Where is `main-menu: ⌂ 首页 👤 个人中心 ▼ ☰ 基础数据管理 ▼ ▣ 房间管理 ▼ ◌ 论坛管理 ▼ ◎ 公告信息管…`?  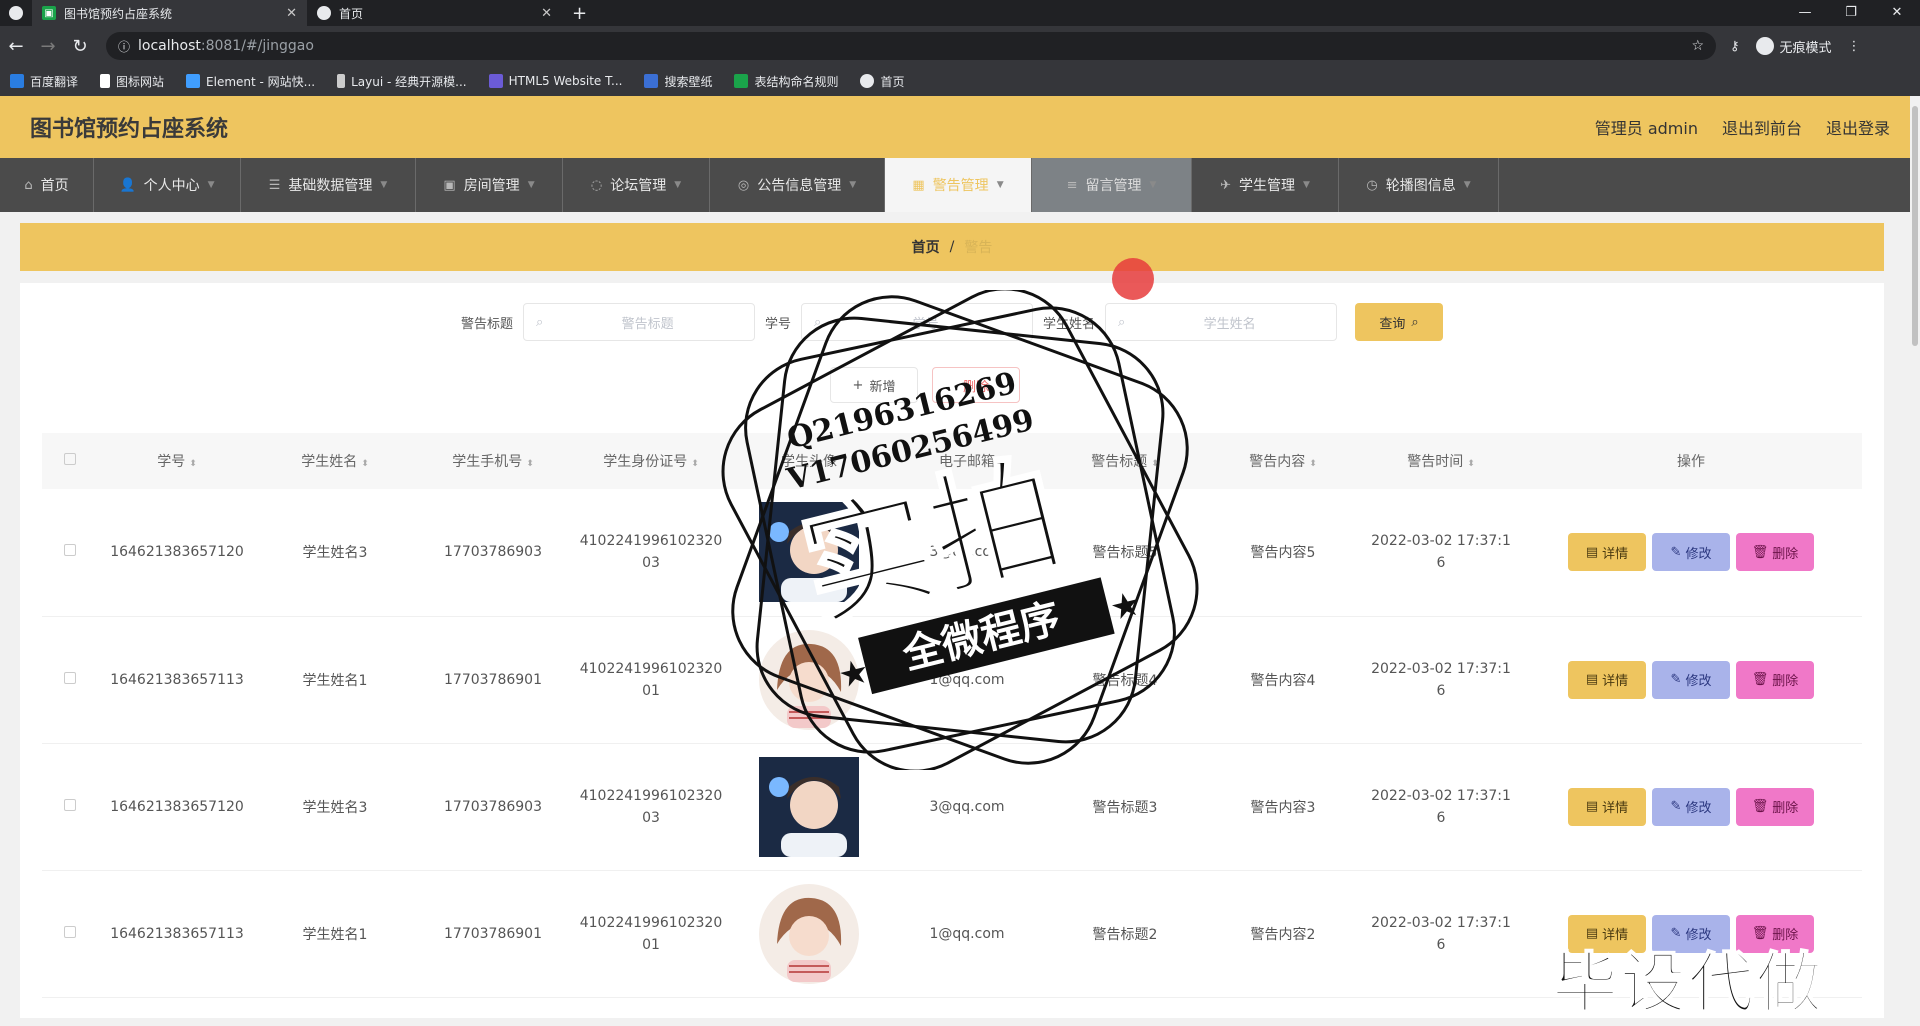 main-menu: ⌂ 首页 👤 个人中心 ▼ ☰ 基础数据管理 ▼ ▣ 房间管理 ▼ ◌ 论坛管理 ▼ ◎ 公告信息管… is located at coordinates (960, 185).